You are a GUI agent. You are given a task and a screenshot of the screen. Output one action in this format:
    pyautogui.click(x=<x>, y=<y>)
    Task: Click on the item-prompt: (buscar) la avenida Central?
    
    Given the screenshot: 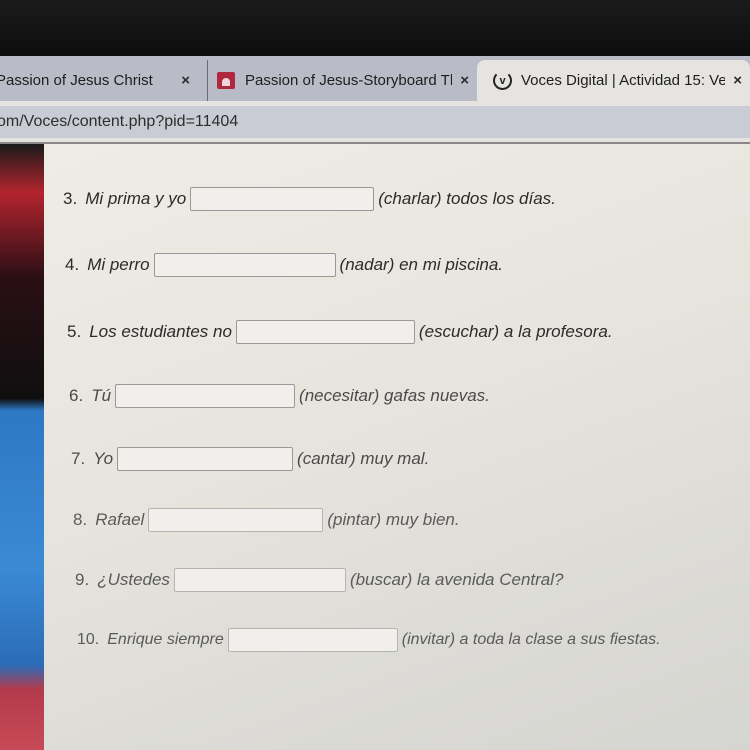 What is the action you would take?
    pyautogui.click(x=456, y=579)
    